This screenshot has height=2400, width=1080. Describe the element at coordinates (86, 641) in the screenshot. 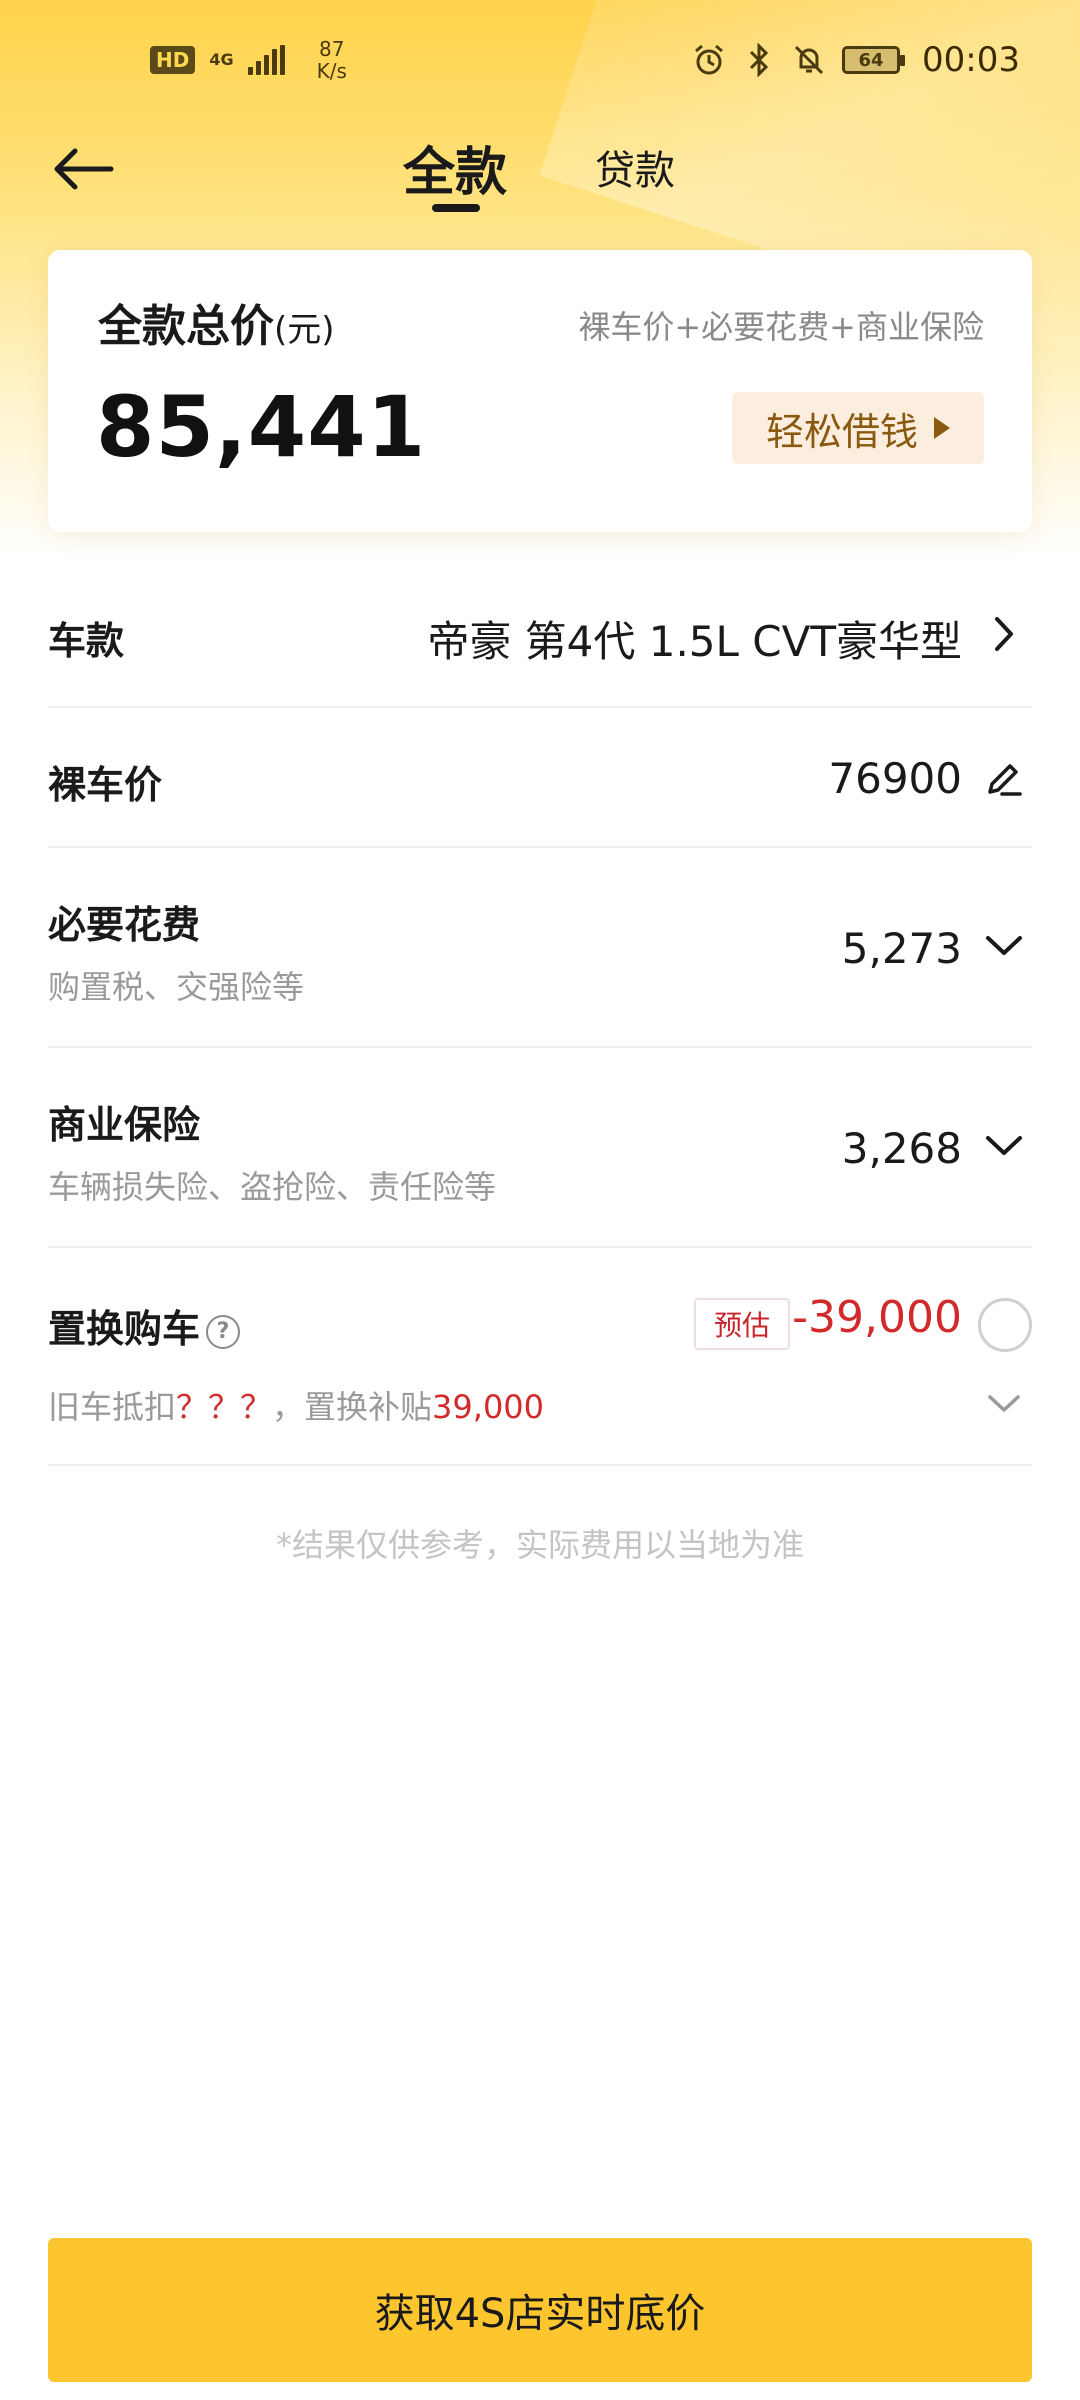

I see `car-model-label: 车款` at that location.